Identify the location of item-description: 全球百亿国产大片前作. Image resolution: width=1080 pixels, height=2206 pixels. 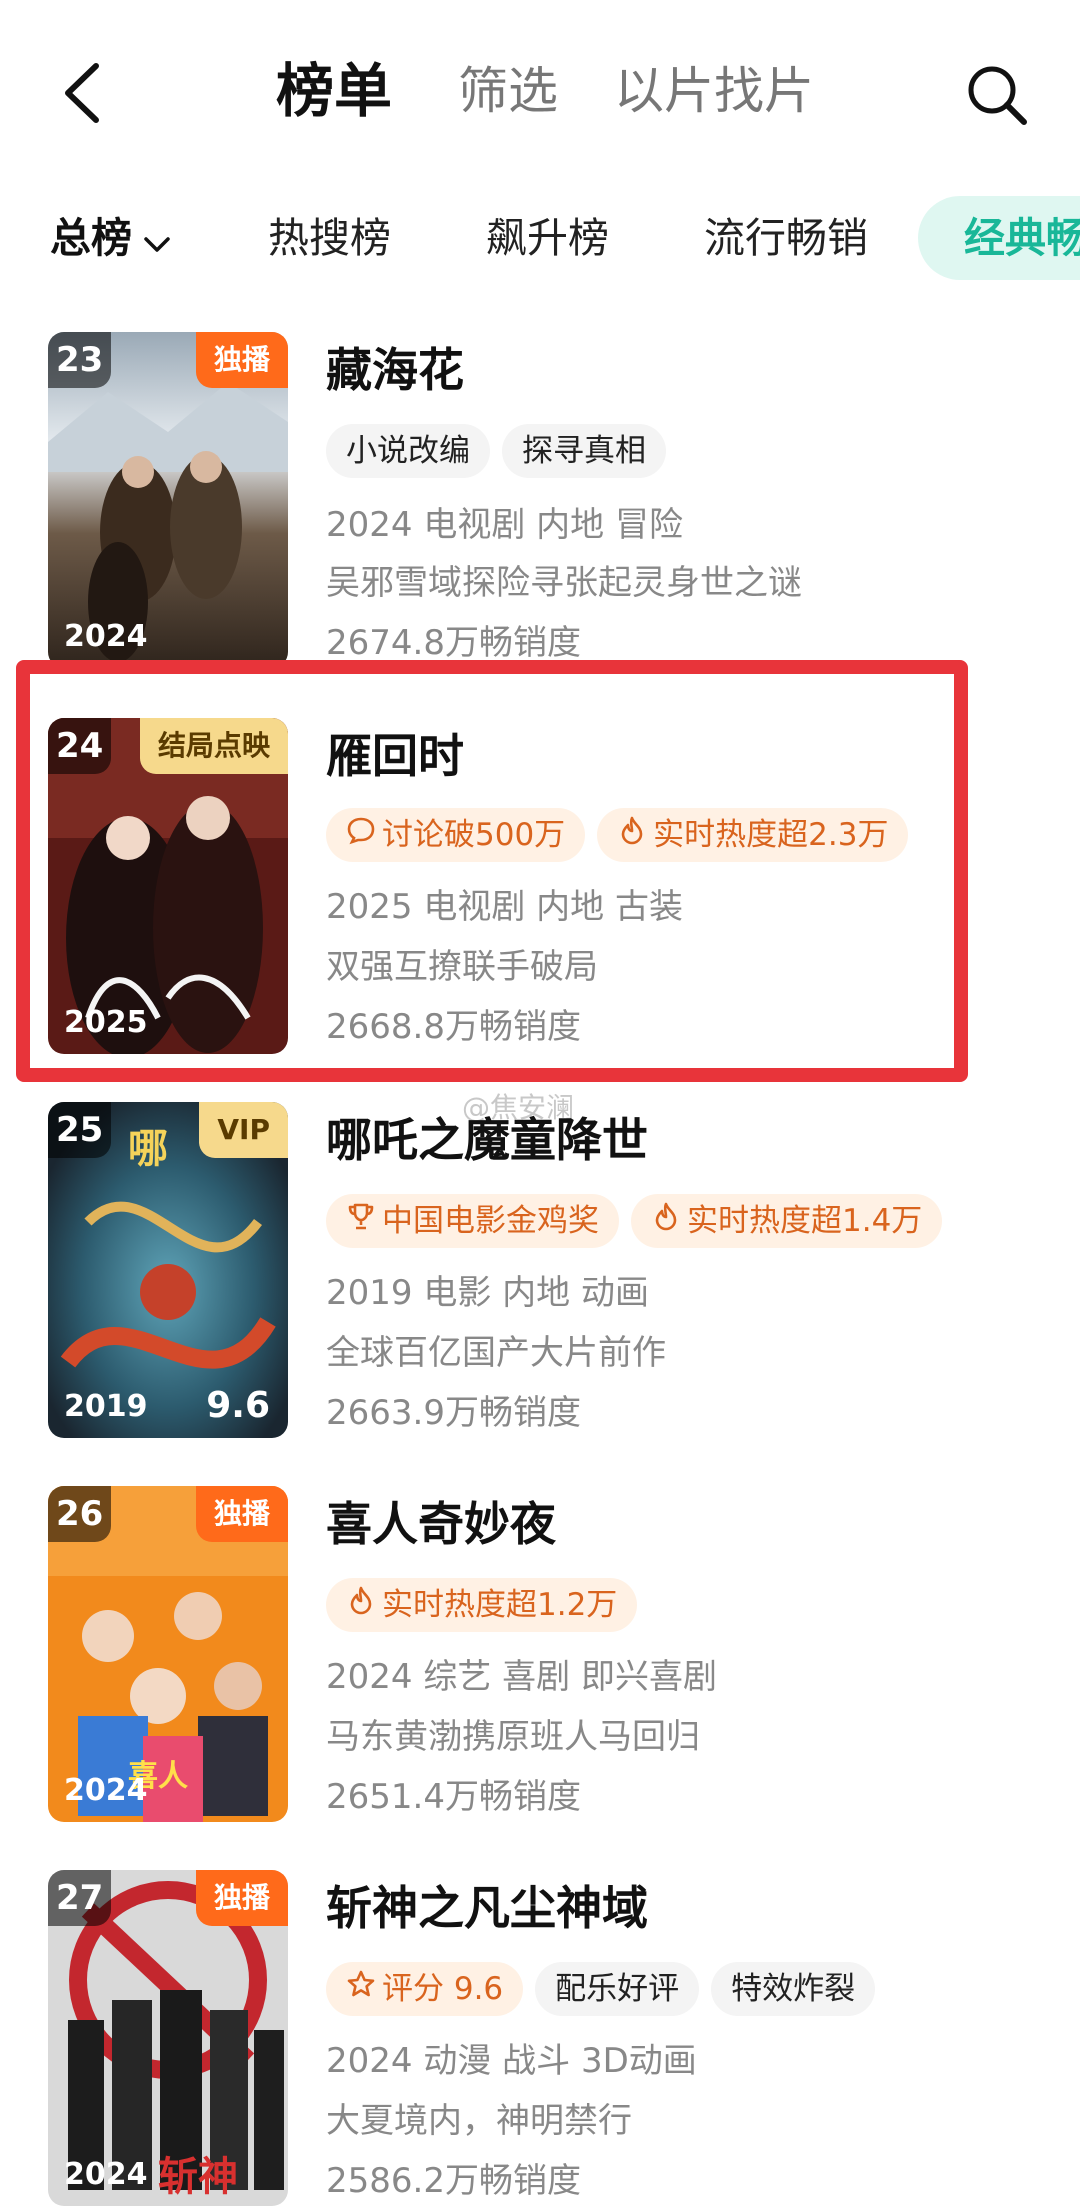
(496, 1353).